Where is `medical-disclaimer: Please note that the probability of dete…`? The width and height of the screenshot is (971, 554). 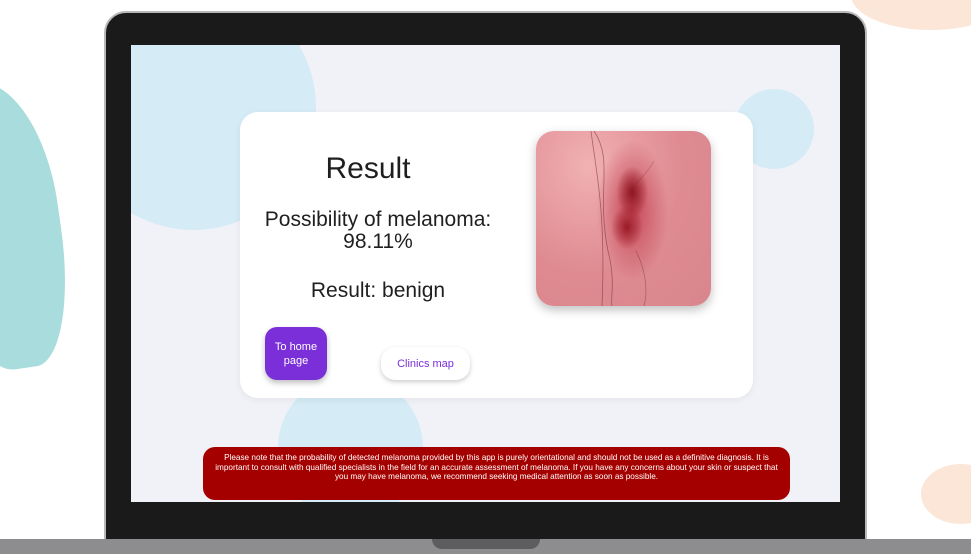
medical-disclaimer: Please note that the probability of dete… is located at coordinates (496, 473).